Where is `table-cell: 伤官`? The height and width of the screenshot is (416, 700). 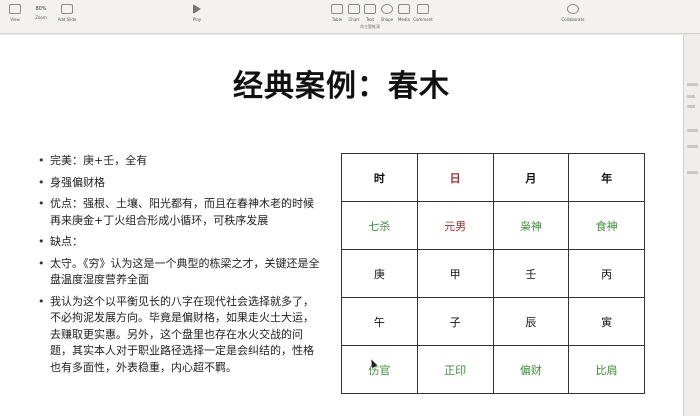 table-cell: 伤官 is located at coordinates (379, 369).